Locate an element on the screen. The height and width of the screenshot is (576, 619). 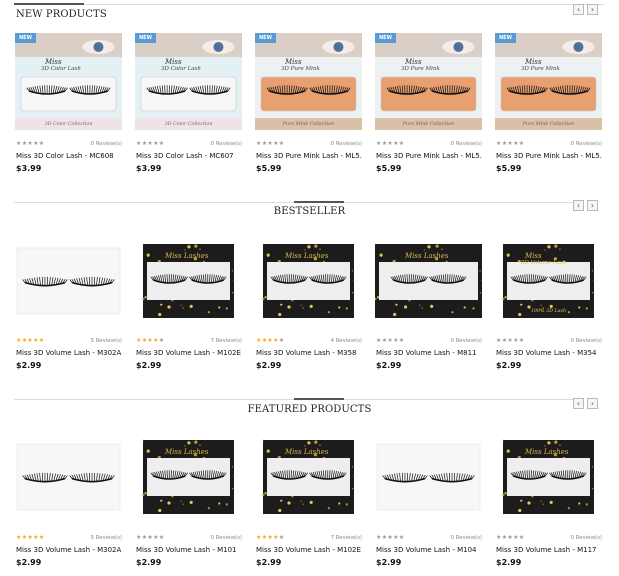
product-name-link: Miss 3D Volume Lash - M101 is located at coordinates (189, 550).